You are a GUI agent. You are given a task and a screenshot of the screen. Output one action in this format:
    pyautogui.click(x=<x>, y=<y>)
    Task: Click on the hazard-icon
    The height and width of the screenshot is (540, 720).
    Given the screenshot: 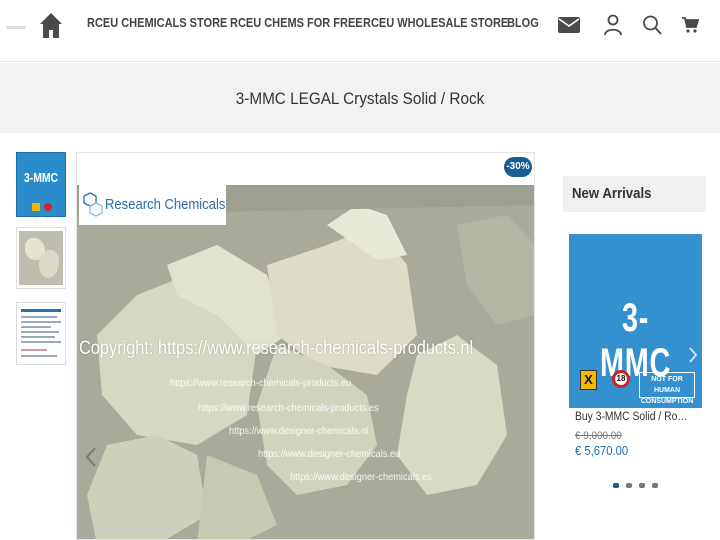 What is the action you would take?
    pyautogui.click(x=36, y=207)
    